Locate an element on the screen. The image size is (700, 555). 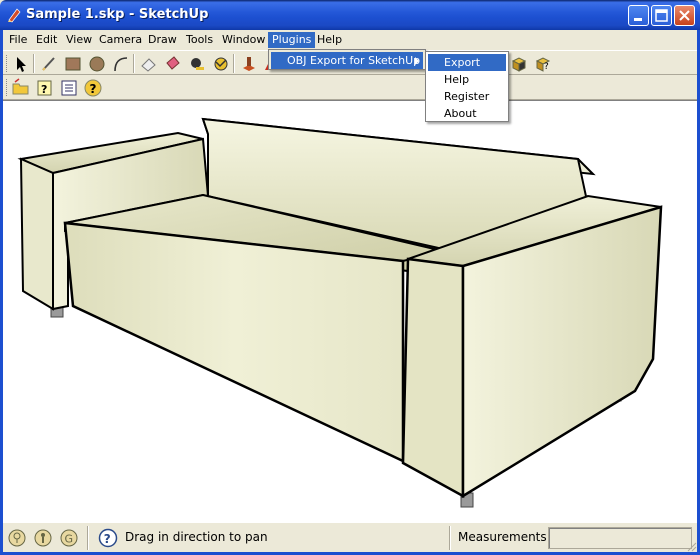
paint-bucket-icon is located at coordinates (173, 64).